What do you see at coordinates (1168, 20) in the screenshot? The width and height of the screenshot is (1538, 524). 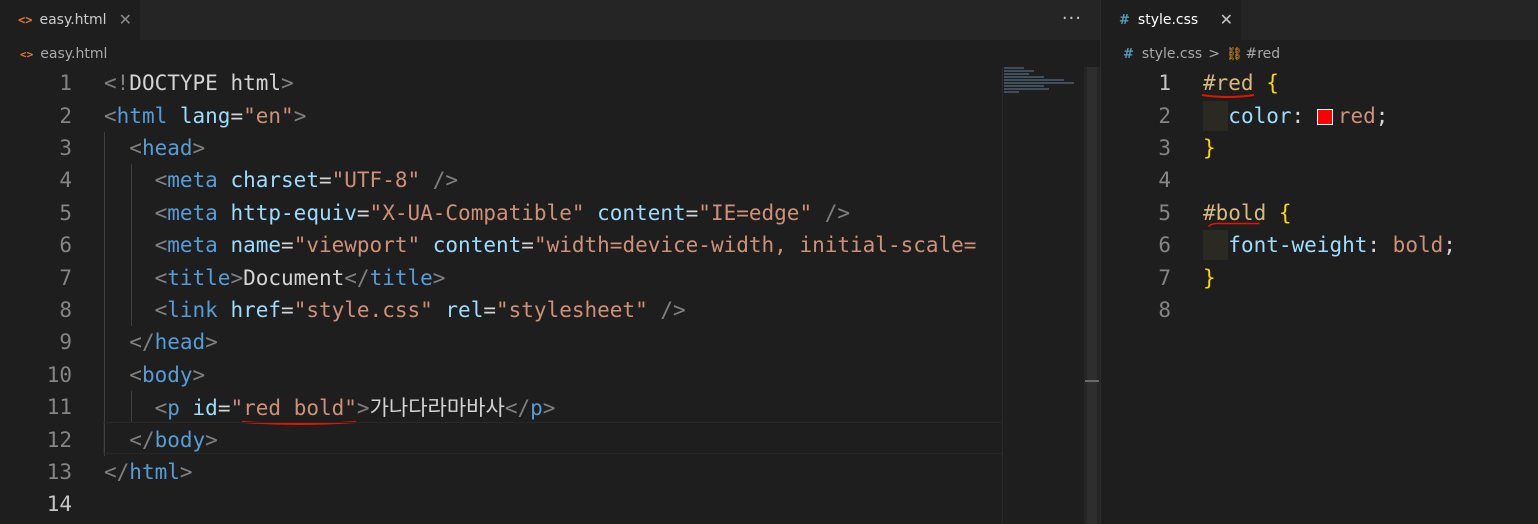 I see `tab-label: style.css` at bounding box center [1168, 20].